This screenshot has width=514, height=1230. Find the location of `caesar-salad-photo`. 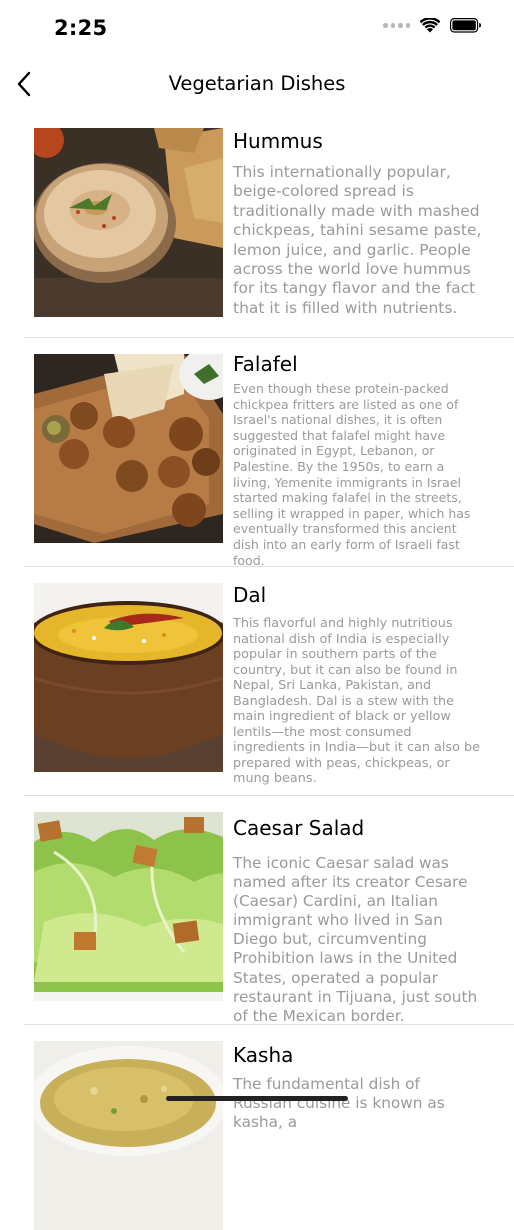

caesar-salad-photo is located at coordinates (128, 906).